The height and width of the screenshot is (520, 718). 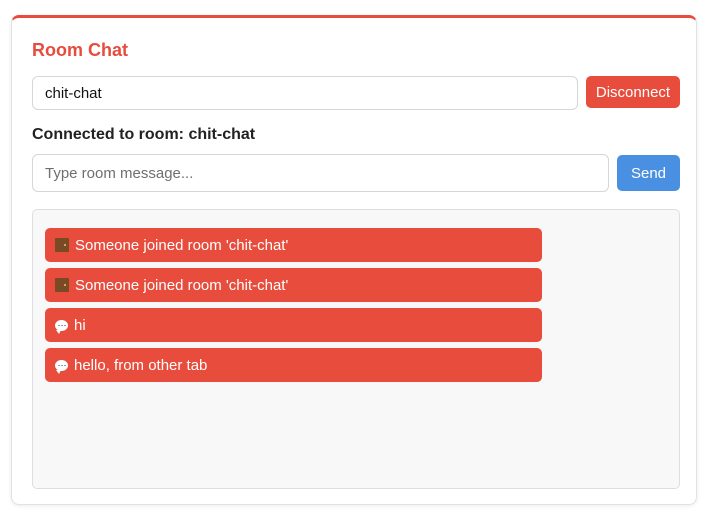 I want to click on page-title: Room Chat, so click(x=80, y=50).